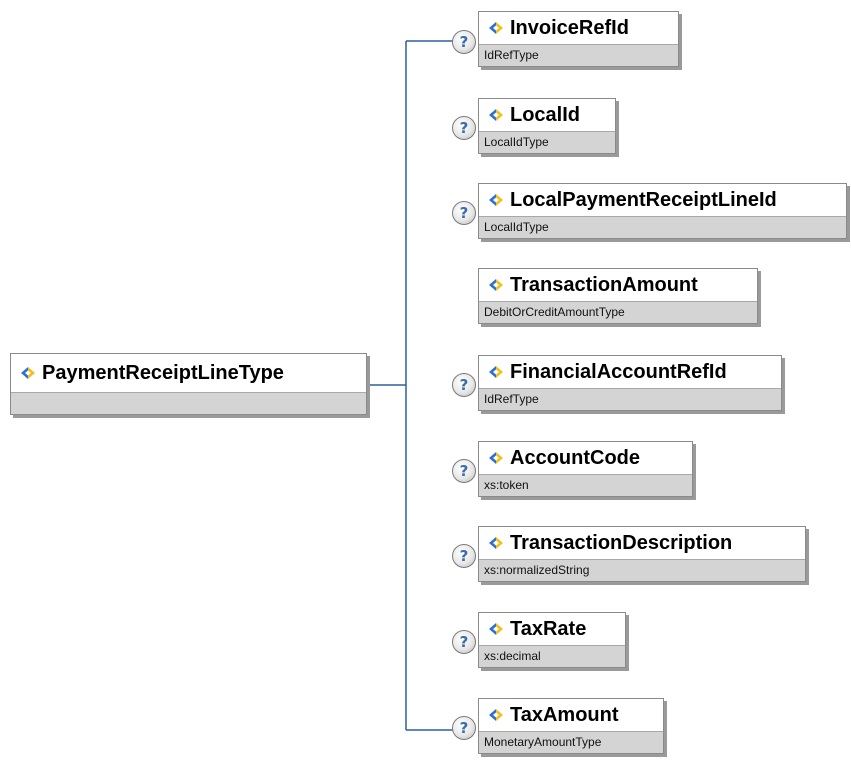  I want to click on element-type: DebitOrCreditAmountType, so click(618, 312).